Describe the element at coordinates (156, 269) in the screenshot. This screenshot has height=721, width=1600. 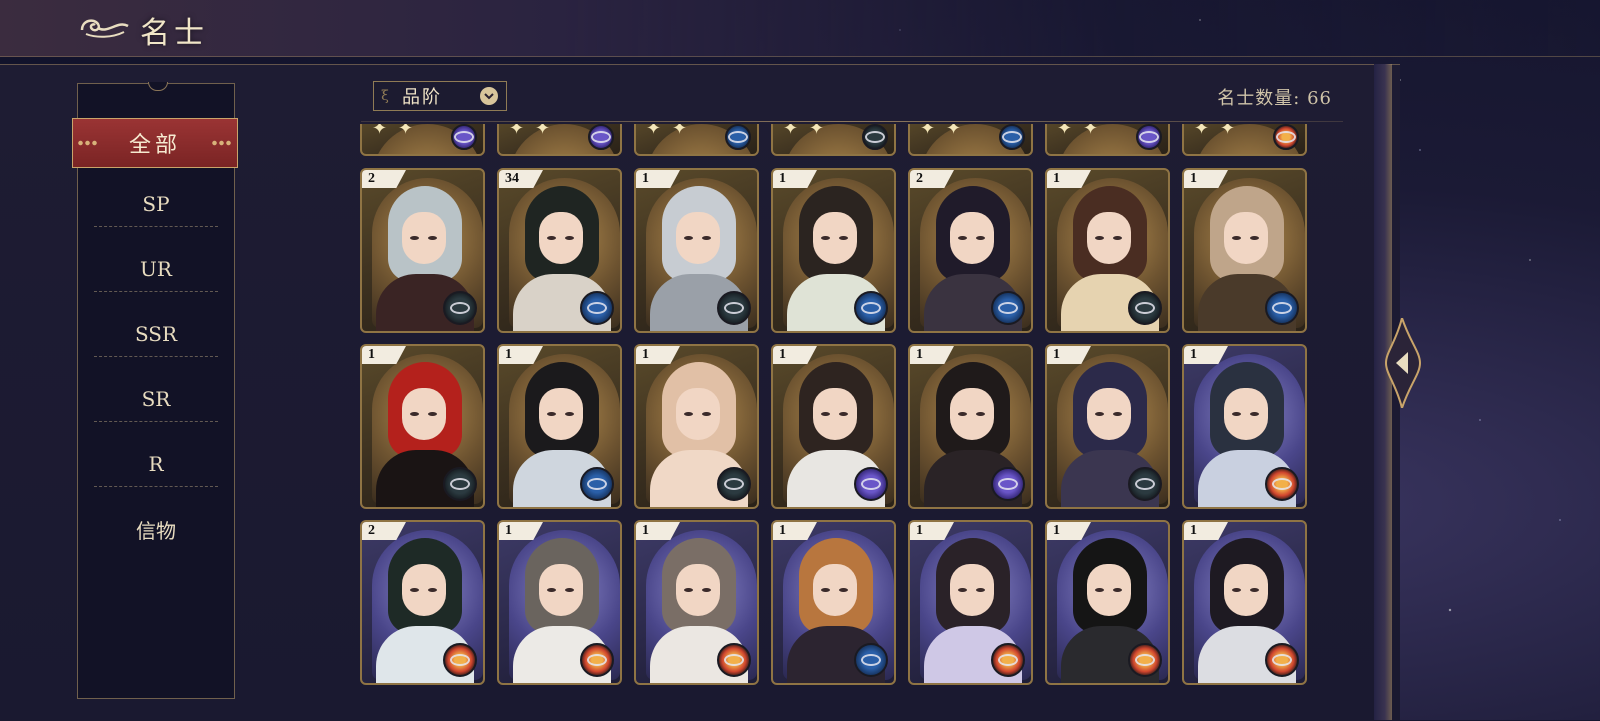
I see `sidebar-item-ur: UR` at that location.